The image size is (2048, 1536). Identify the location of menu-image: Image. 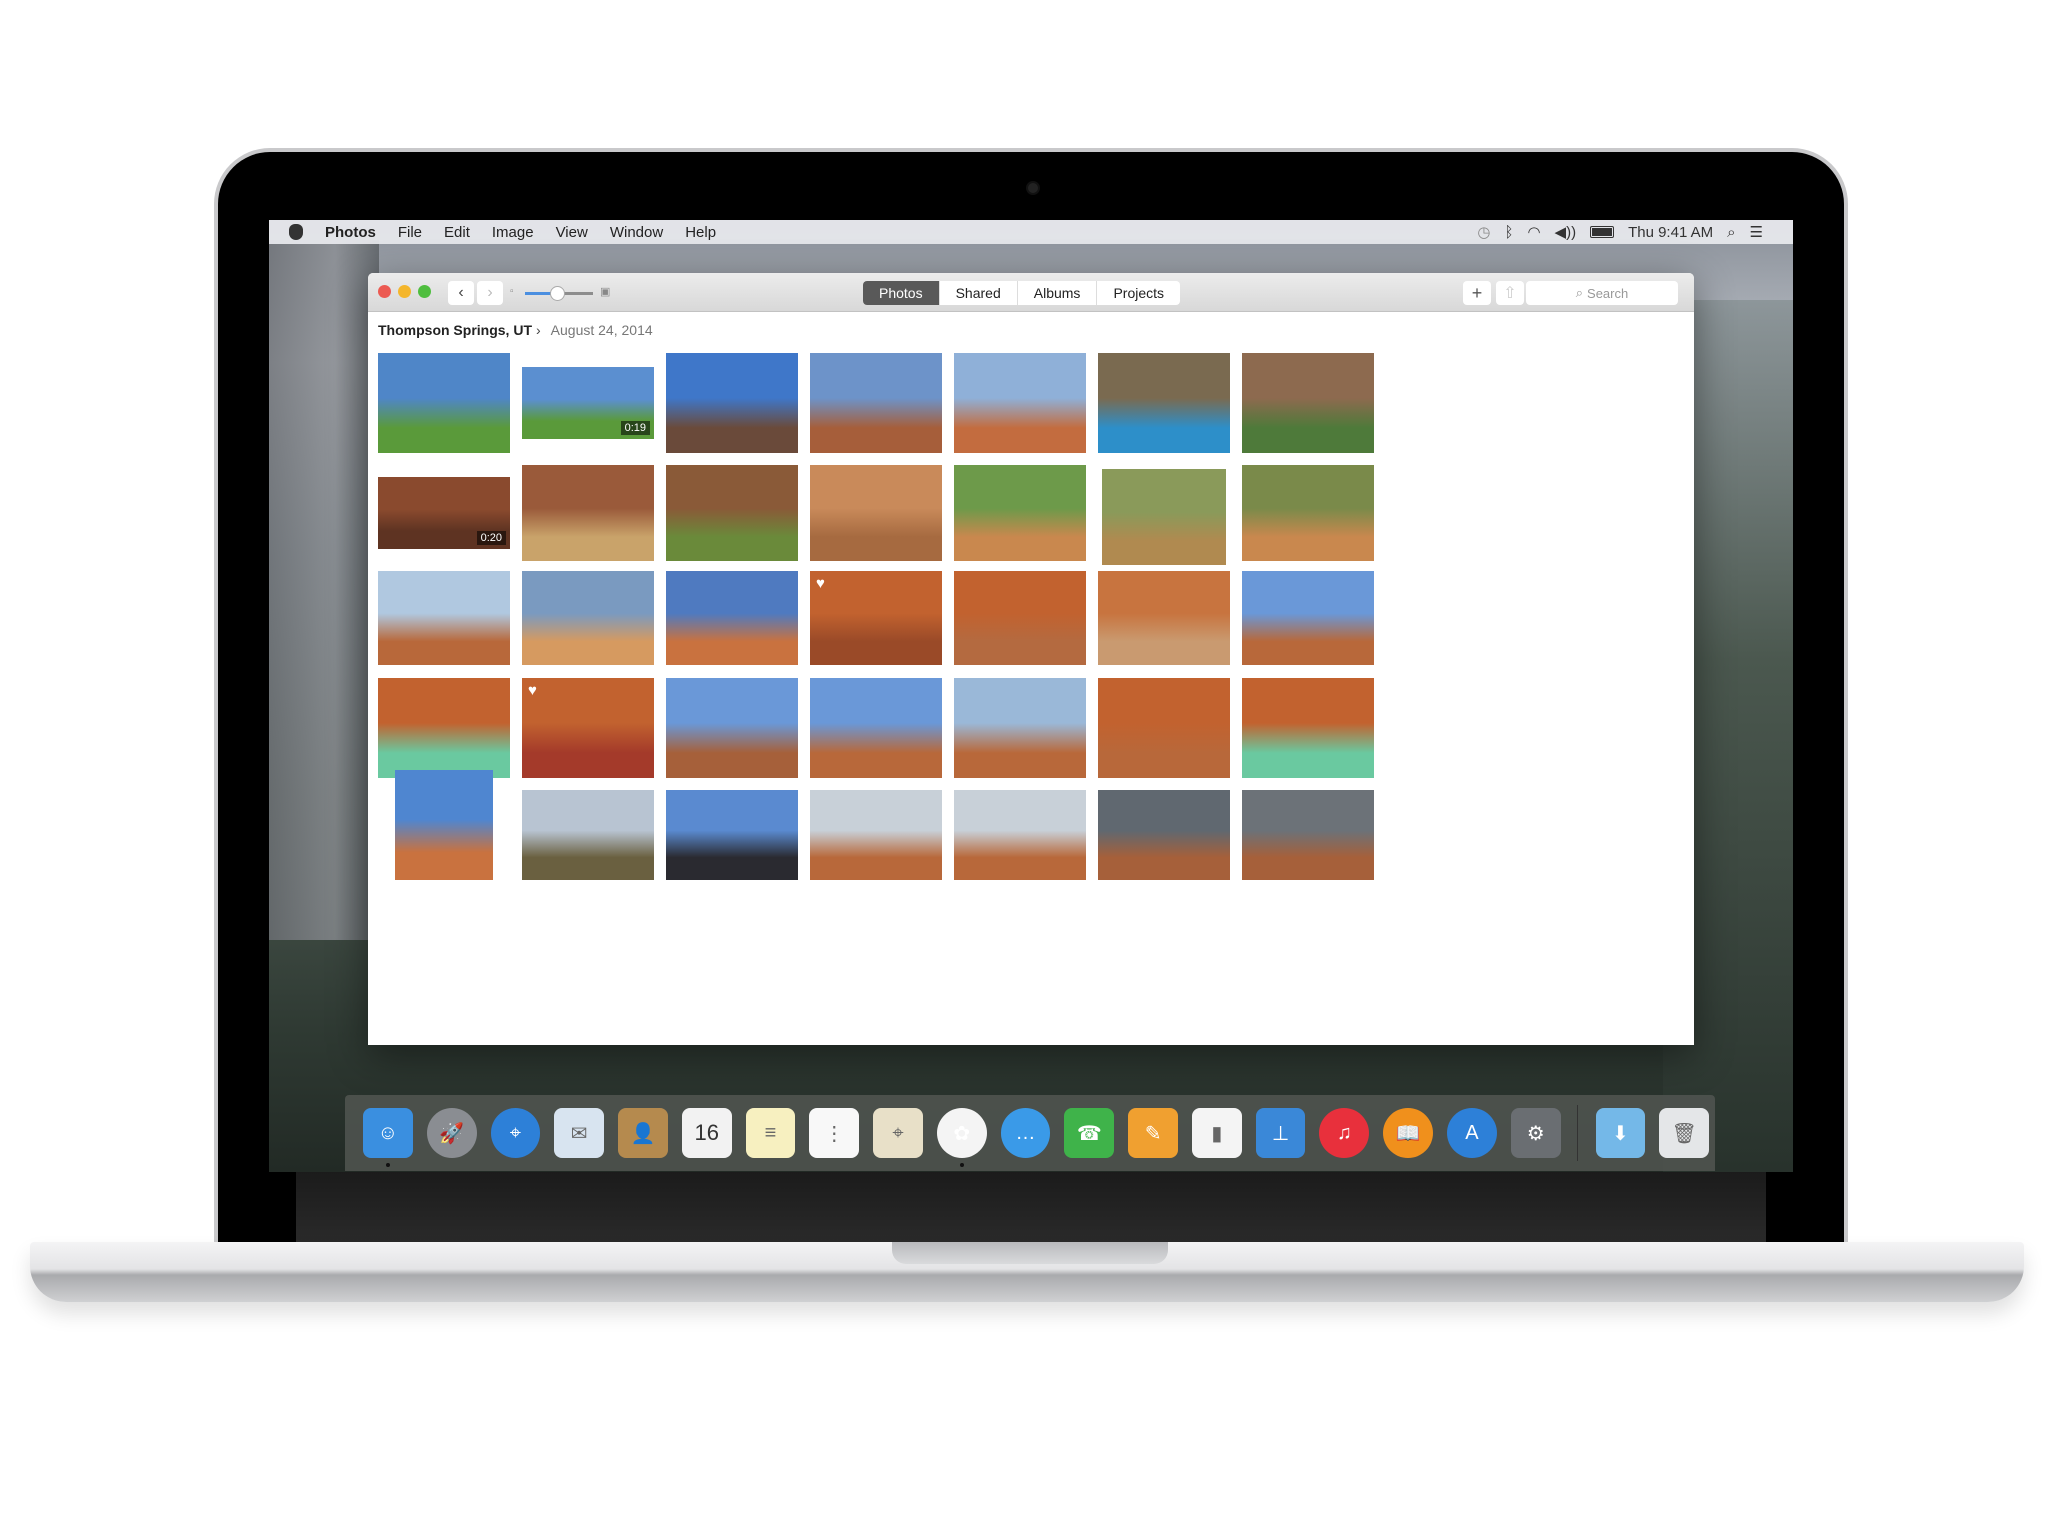
(513, 232).